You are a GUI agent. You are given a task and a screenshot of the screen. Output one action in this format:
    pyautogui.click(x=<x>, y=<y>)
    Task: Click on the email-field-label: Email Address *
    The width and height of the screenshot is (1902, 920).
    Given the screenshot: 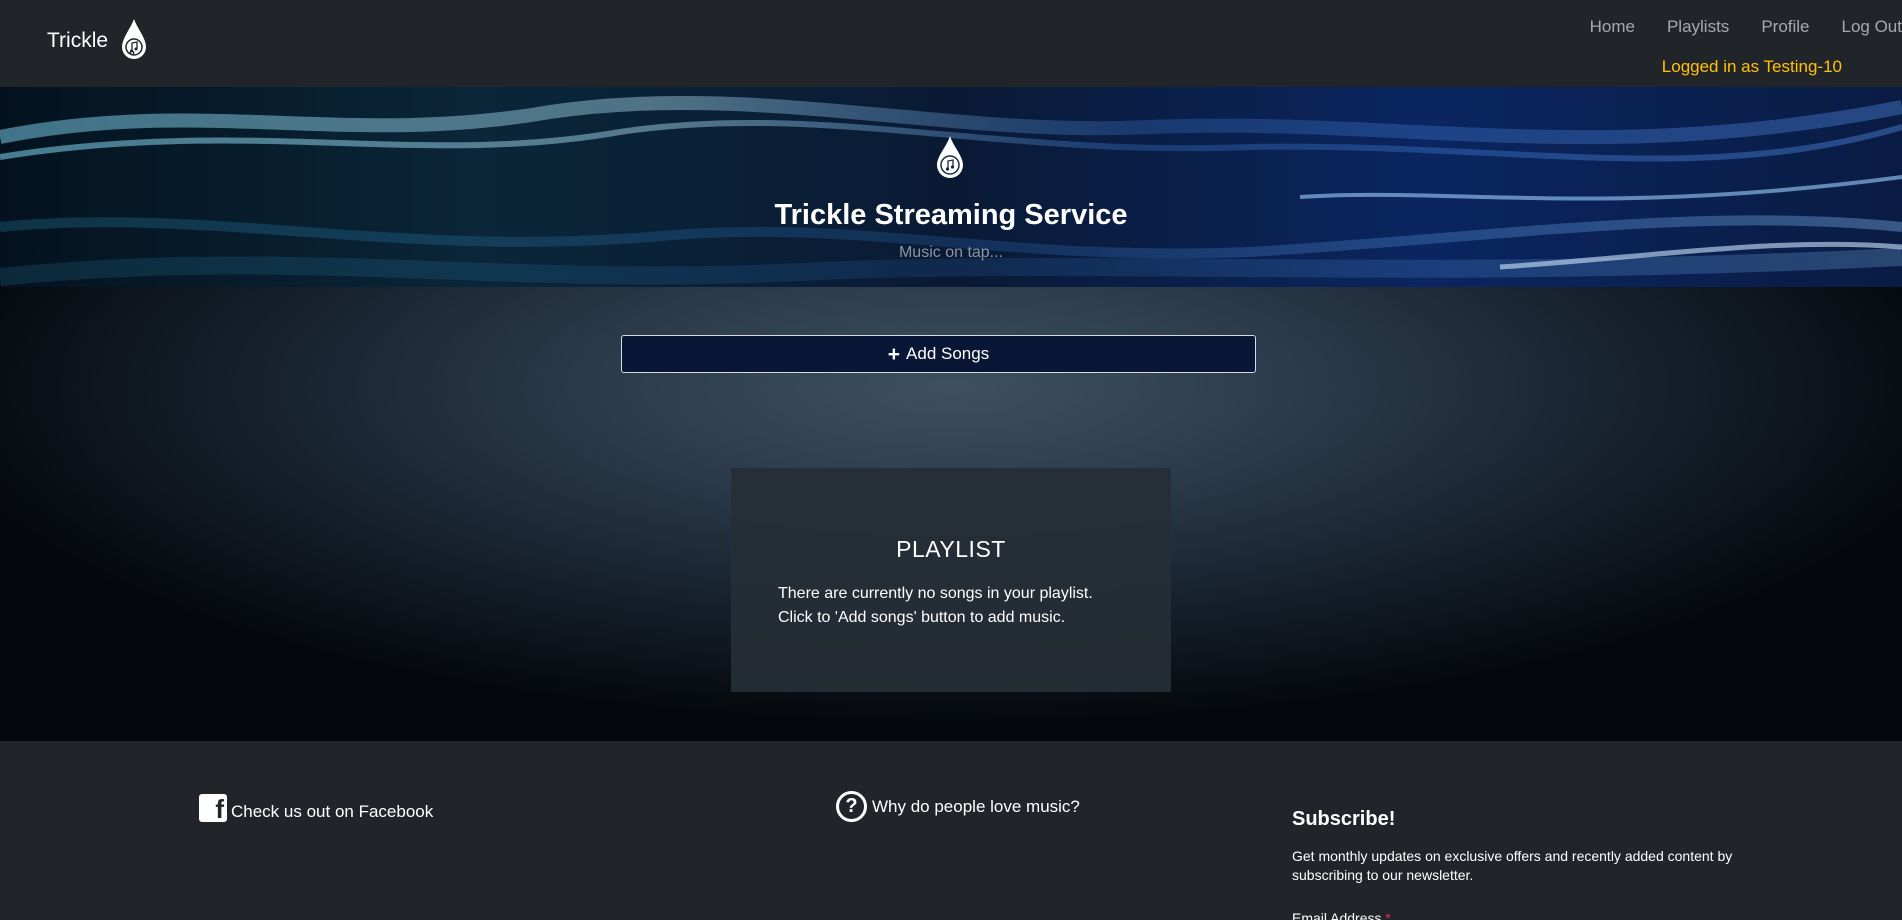 What is the action you would take?
    pyautogui.click(x=1341, y=915)
    